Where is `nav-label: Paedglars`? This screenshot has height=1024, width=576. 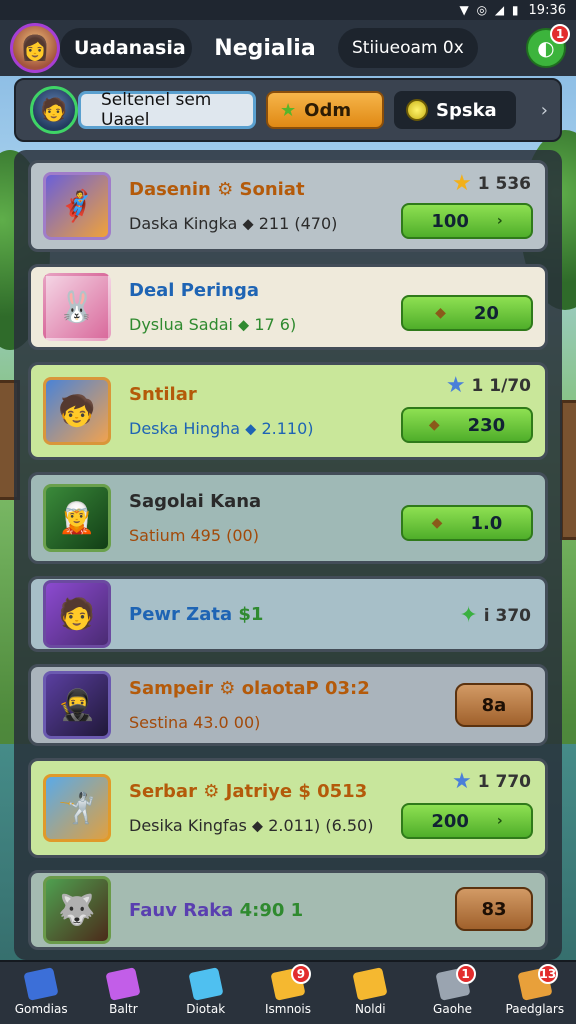 nav-label: Paedglars is located at coordinates (535, 1009).